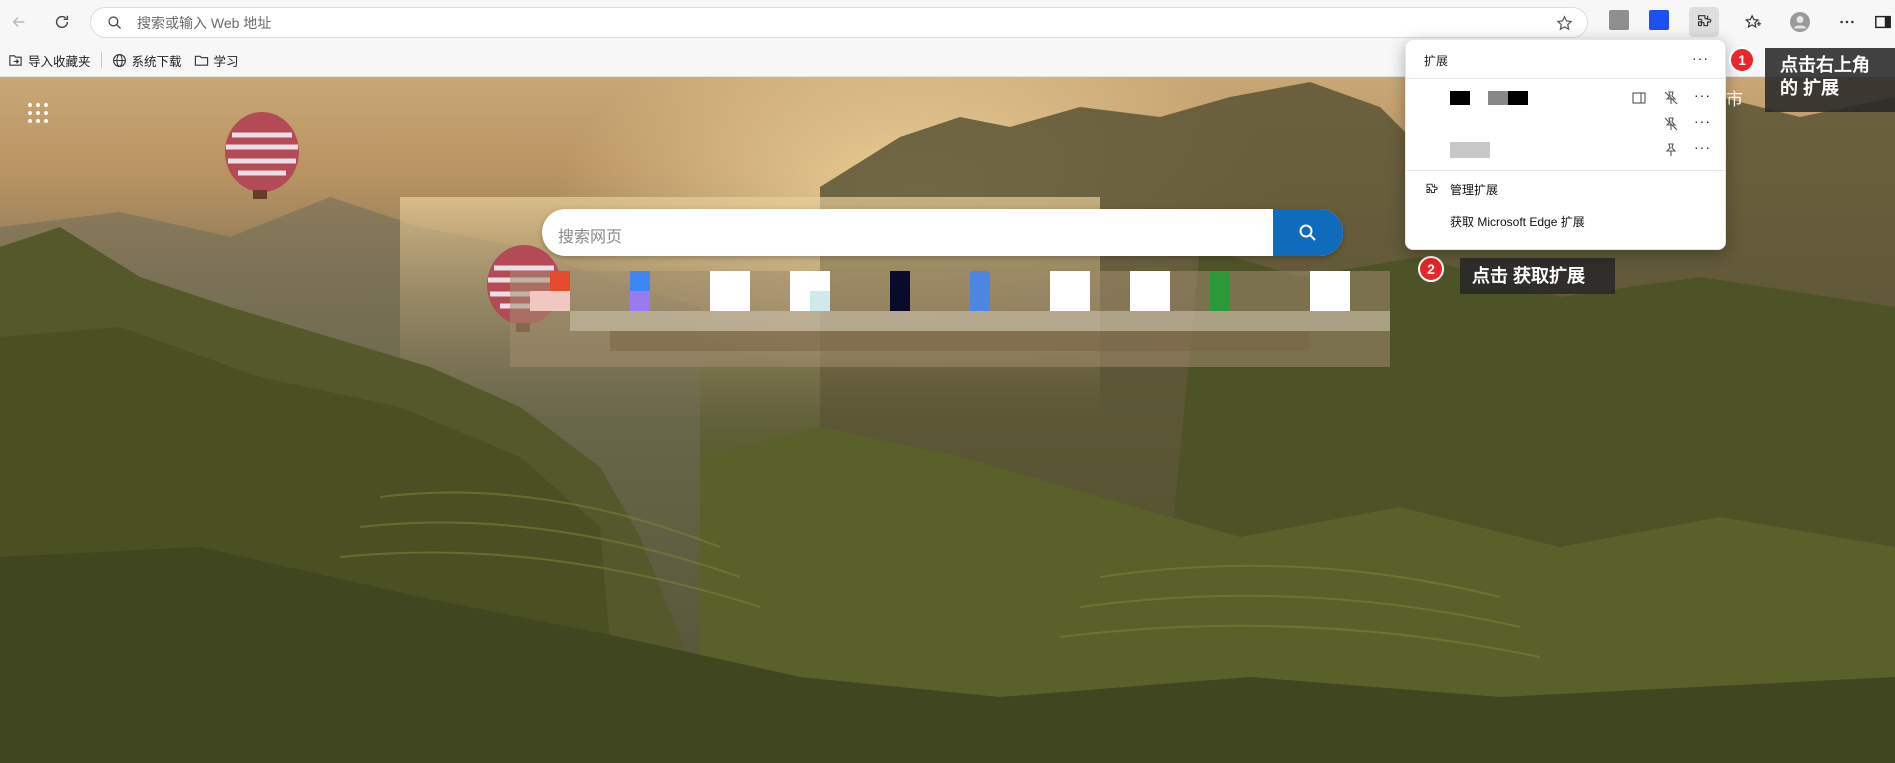 This screenshot has height=763, width=1895. Describe the element at coordinates (1508, 98) in the screenshot. I see `extension-name-censored` at that location.